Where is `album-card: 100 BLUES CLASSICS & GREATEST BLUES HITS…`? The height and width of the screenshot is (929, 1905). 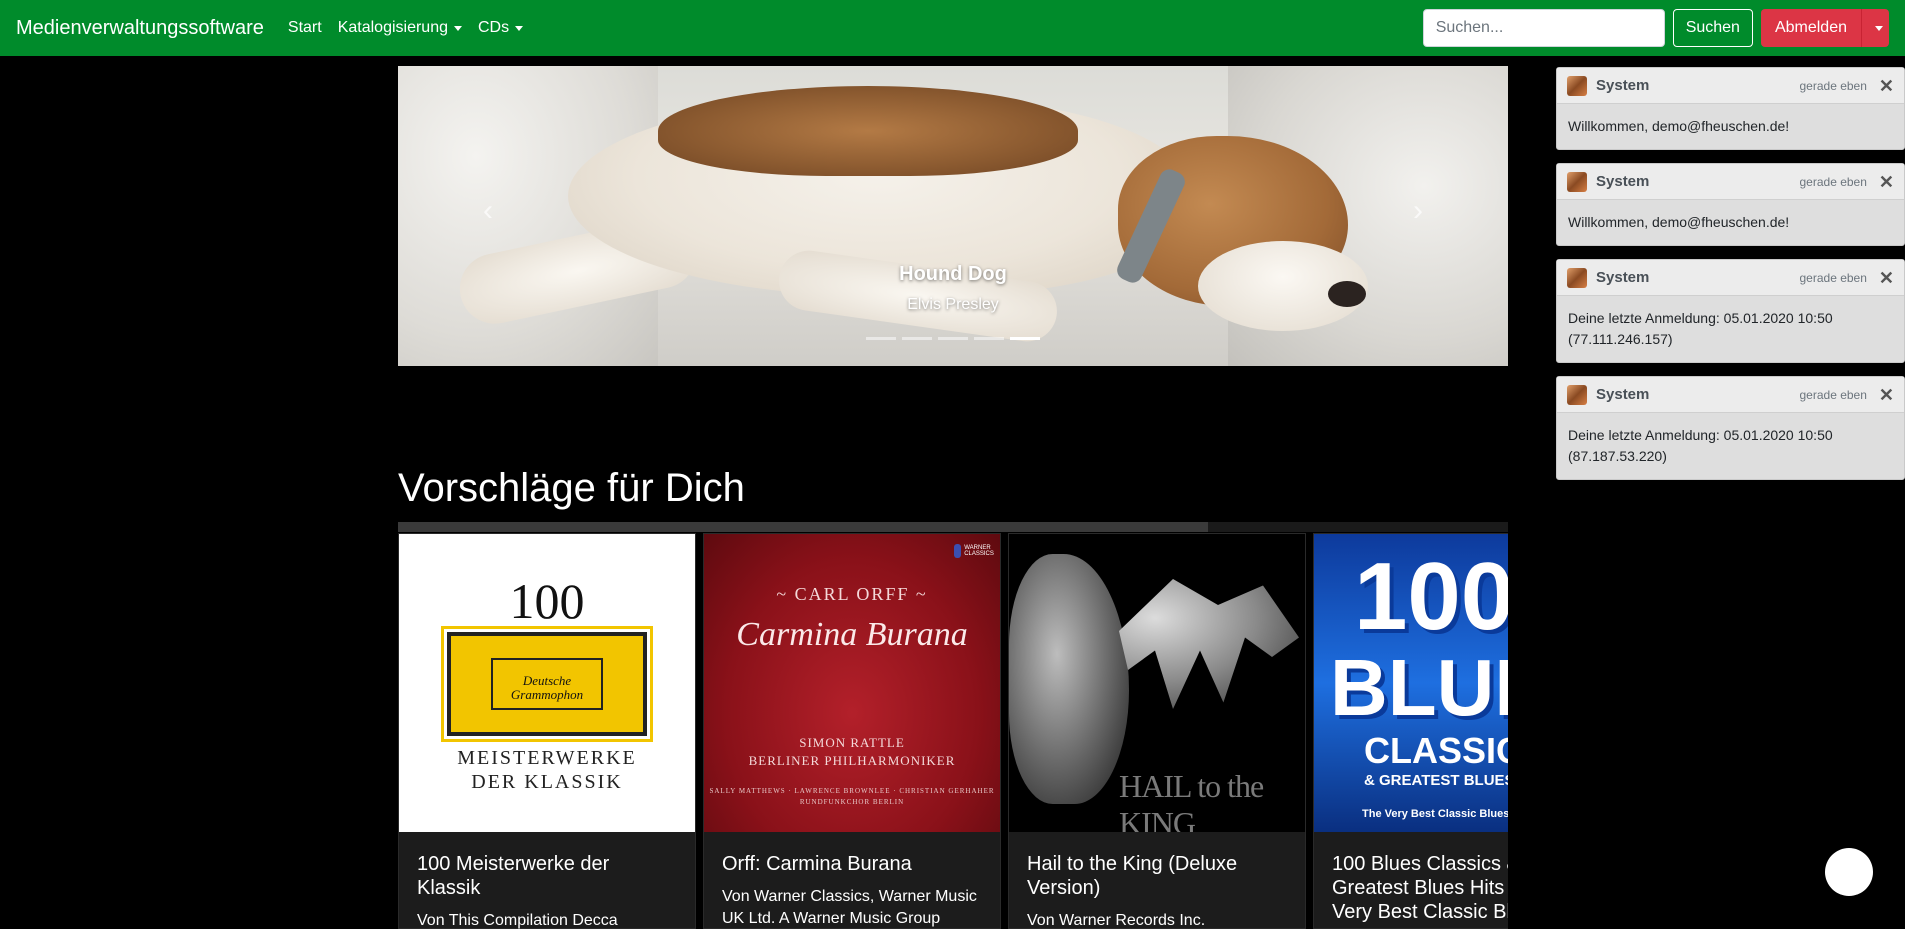
album-card: 100 BLUES CLASSICS & GREATEST BLUES HITS… is located at coordinates (1410, 731).